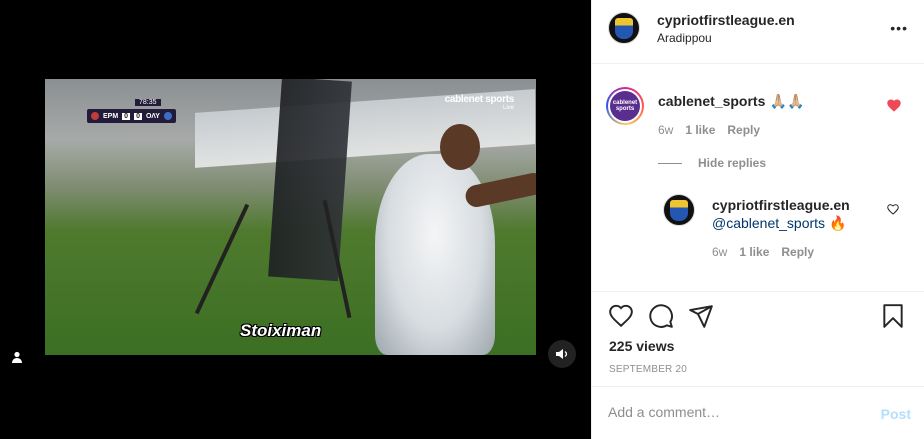 This screenshot has width=924, height=439. I want to click on speaker-icon, so click(562, 354).